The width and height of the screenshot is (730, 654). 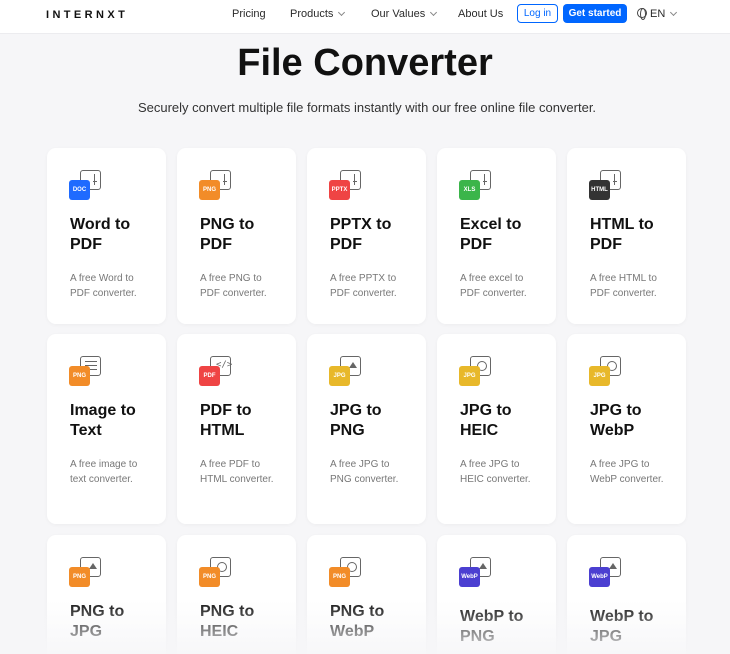 I want to click on card-title: PPTX to PDF, so click(x=361, y=234).